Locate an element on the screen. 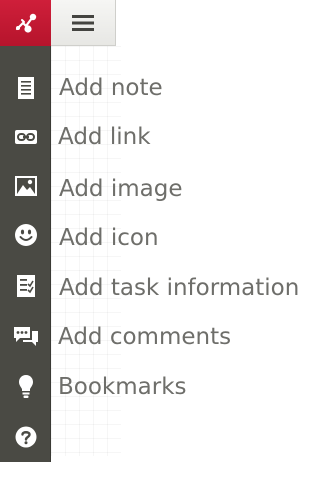 This screenshot has width=331, height=484. task-icon is located at coordinates (25, 286).